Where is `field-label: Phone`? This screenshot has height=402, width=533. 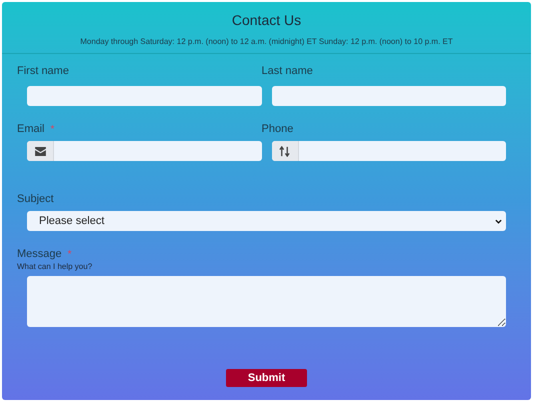
field-label: Phone is located at coordinates (278, 129).